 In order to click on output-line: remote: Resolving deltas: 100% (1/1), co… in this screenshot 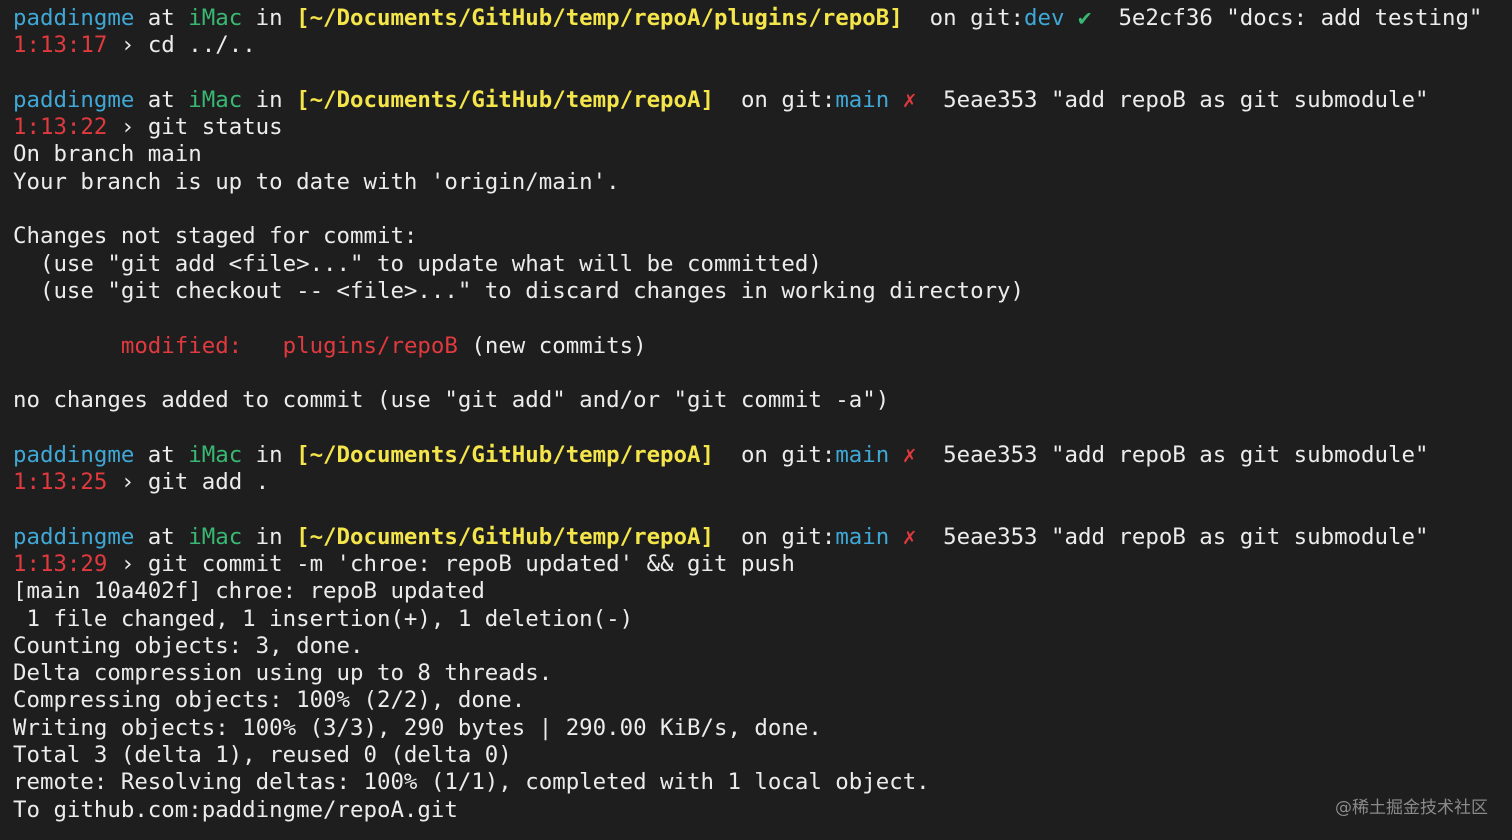, I will do `click(471, 782)`.